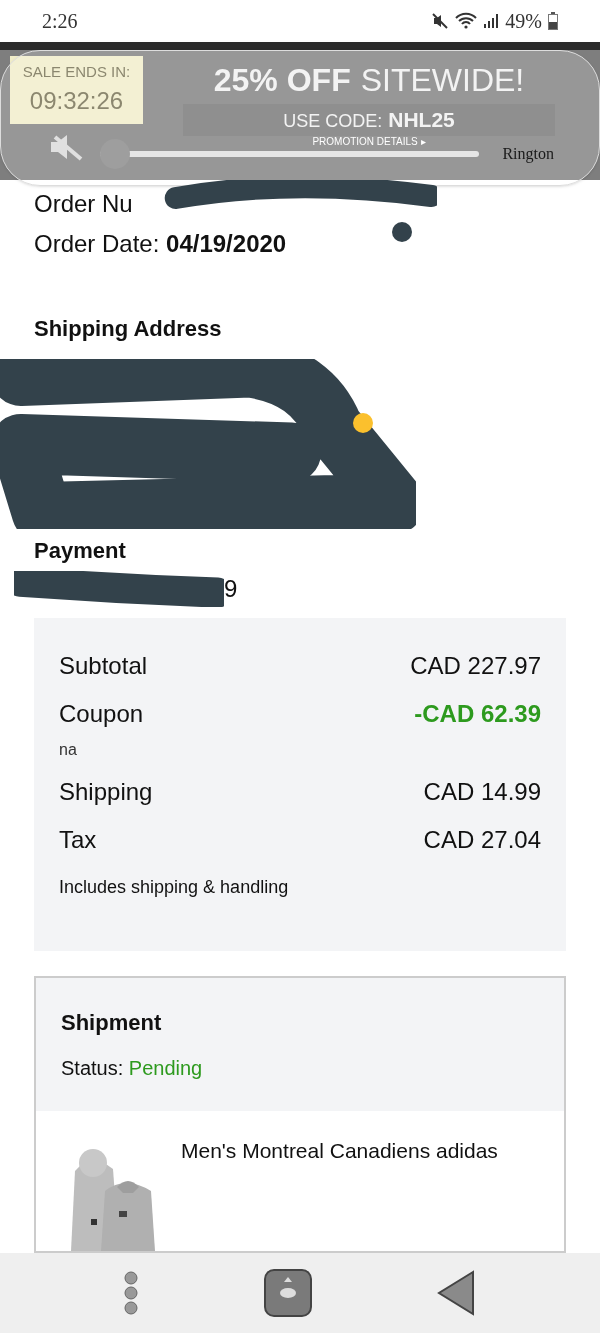 This screenshot has height=1333, width=600. I want to click on order-date: Order Date: 04/19/2020, so click(160, 244).